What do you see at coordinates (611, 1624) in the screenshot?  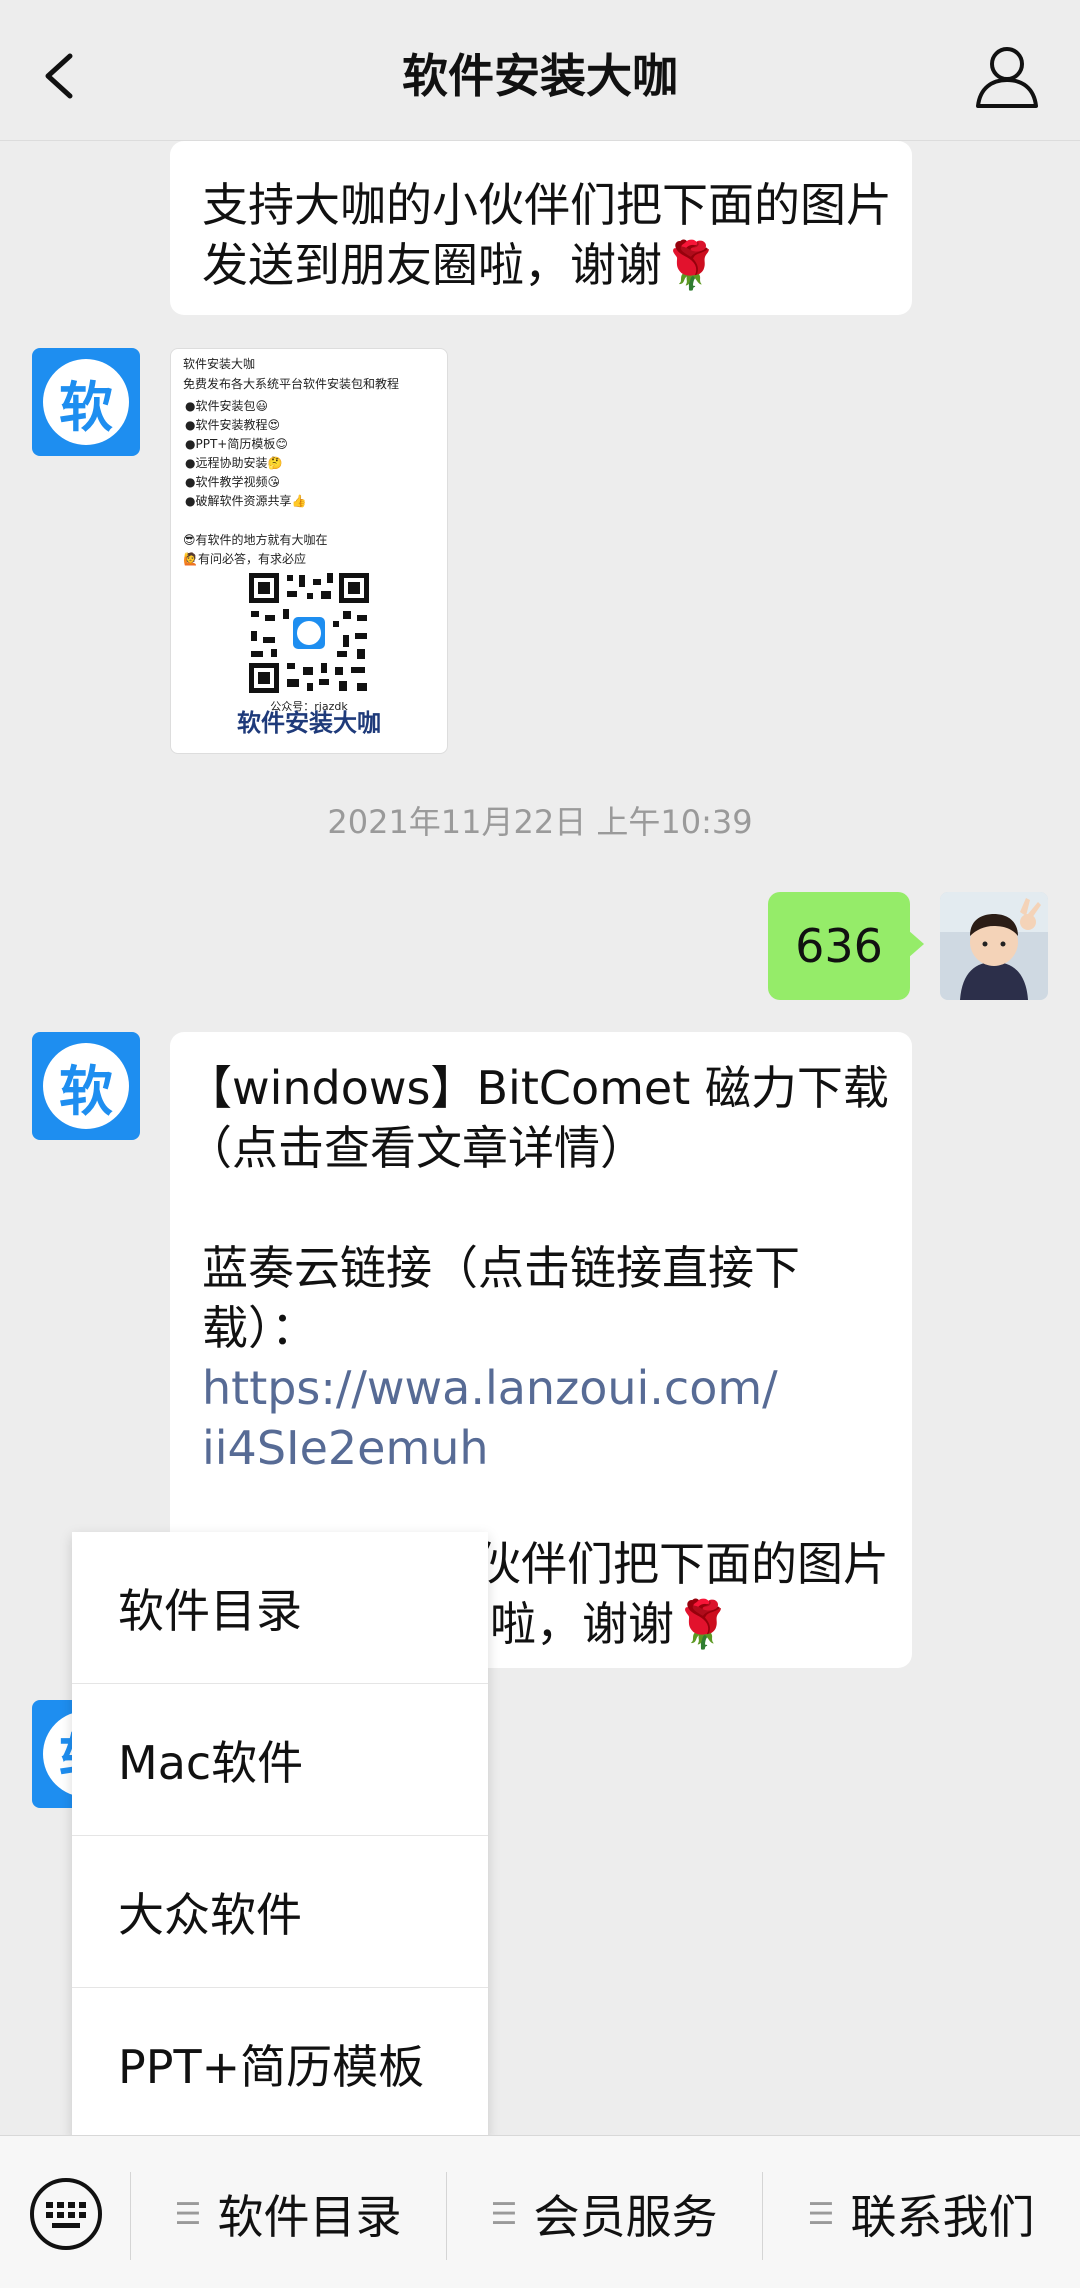 I see `article-text: 啦，谢谢🌹` at bounding box center [611, 1624].